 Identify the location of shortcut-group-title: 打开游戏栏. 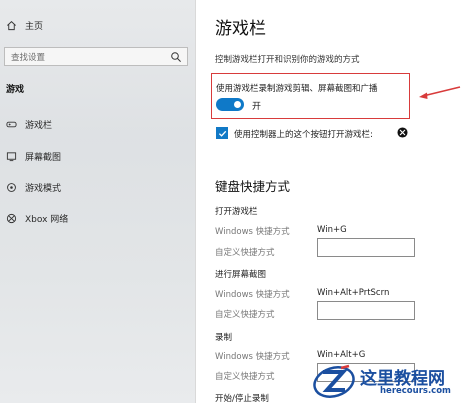
(236, 212).